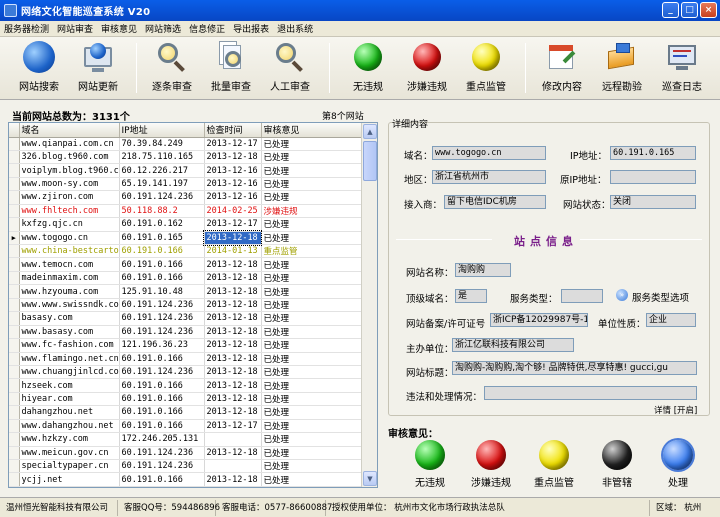 This screenshot has height=517, width=720. I want to click on cell-ip: 70.39.84.249, so click(162, 144).